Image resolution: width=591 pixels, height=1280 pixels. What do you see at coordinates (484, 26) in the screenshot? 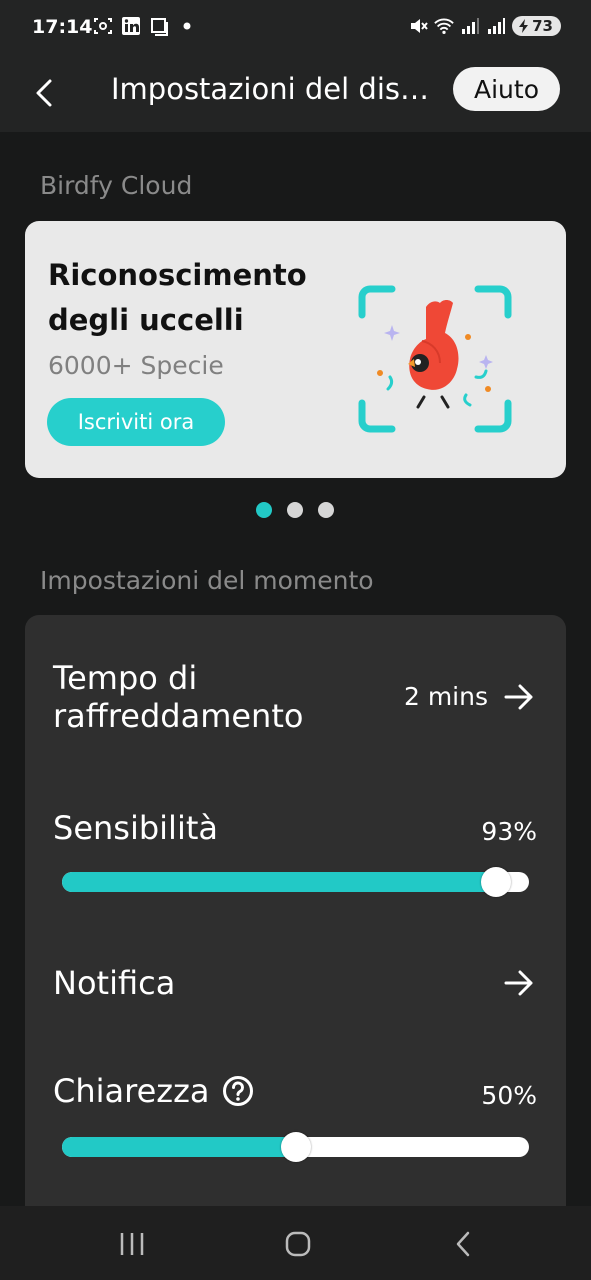
I see `system-icons: 73` at bounding box center [484, 26].